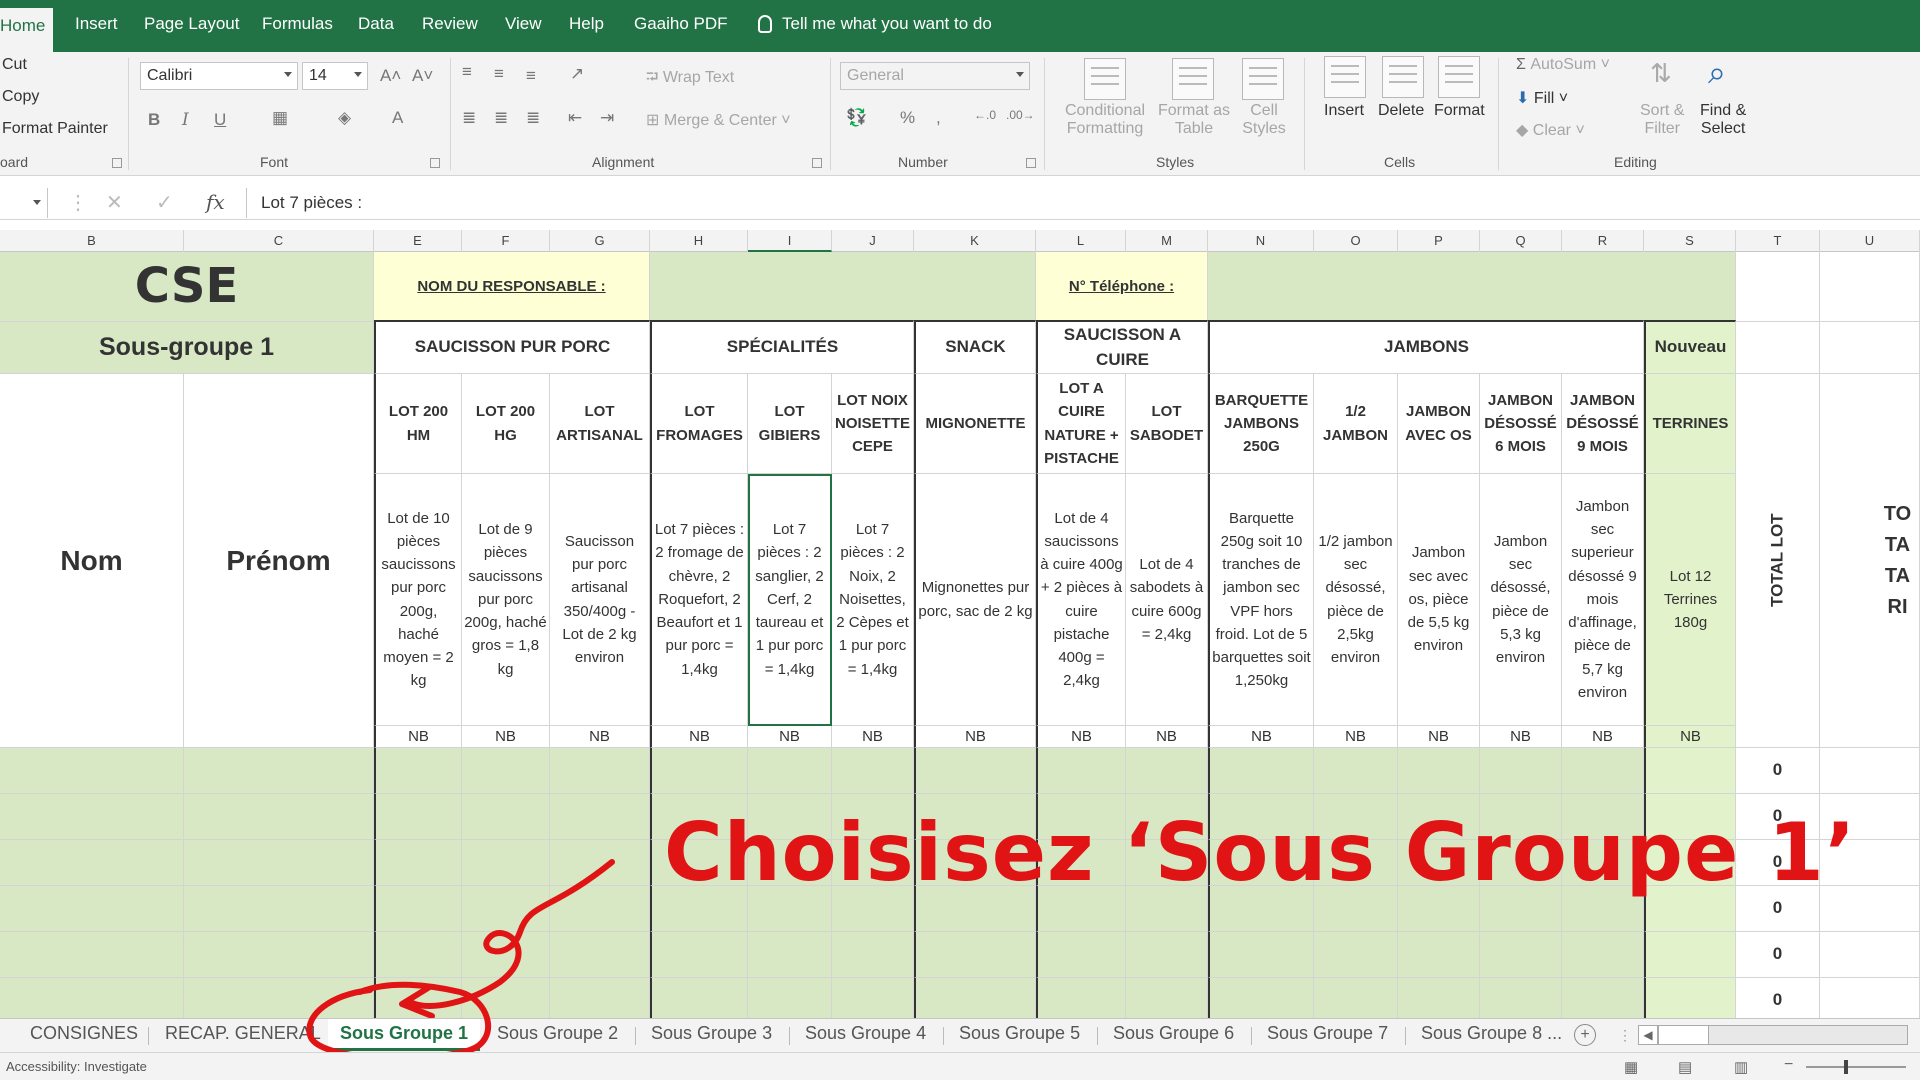  What do you see at coordinates (856, 118) in the screenshot?
I see `accounting-format-icon: 💱` at bounding box center [856, 118].